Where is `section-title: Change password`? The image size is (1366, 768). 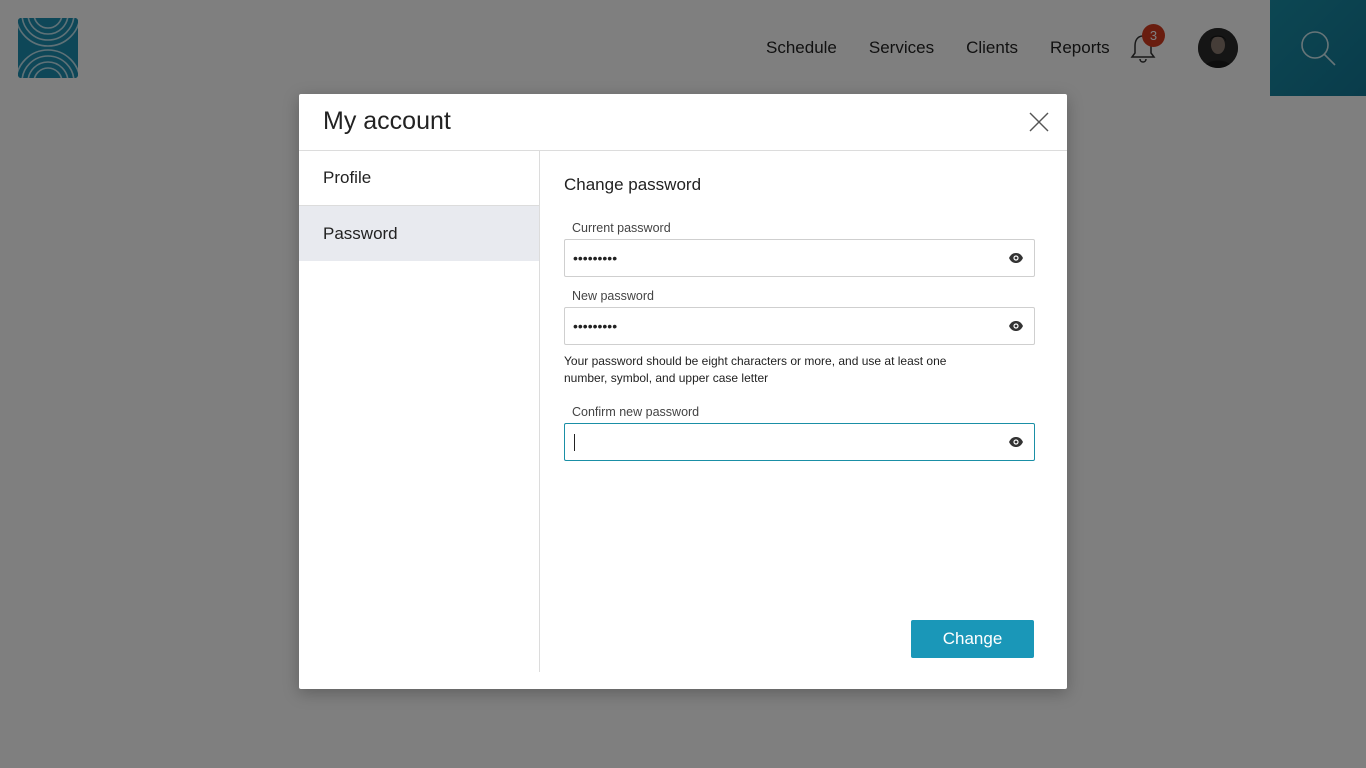 section-title: Change password is located at coordinates (633, 184).